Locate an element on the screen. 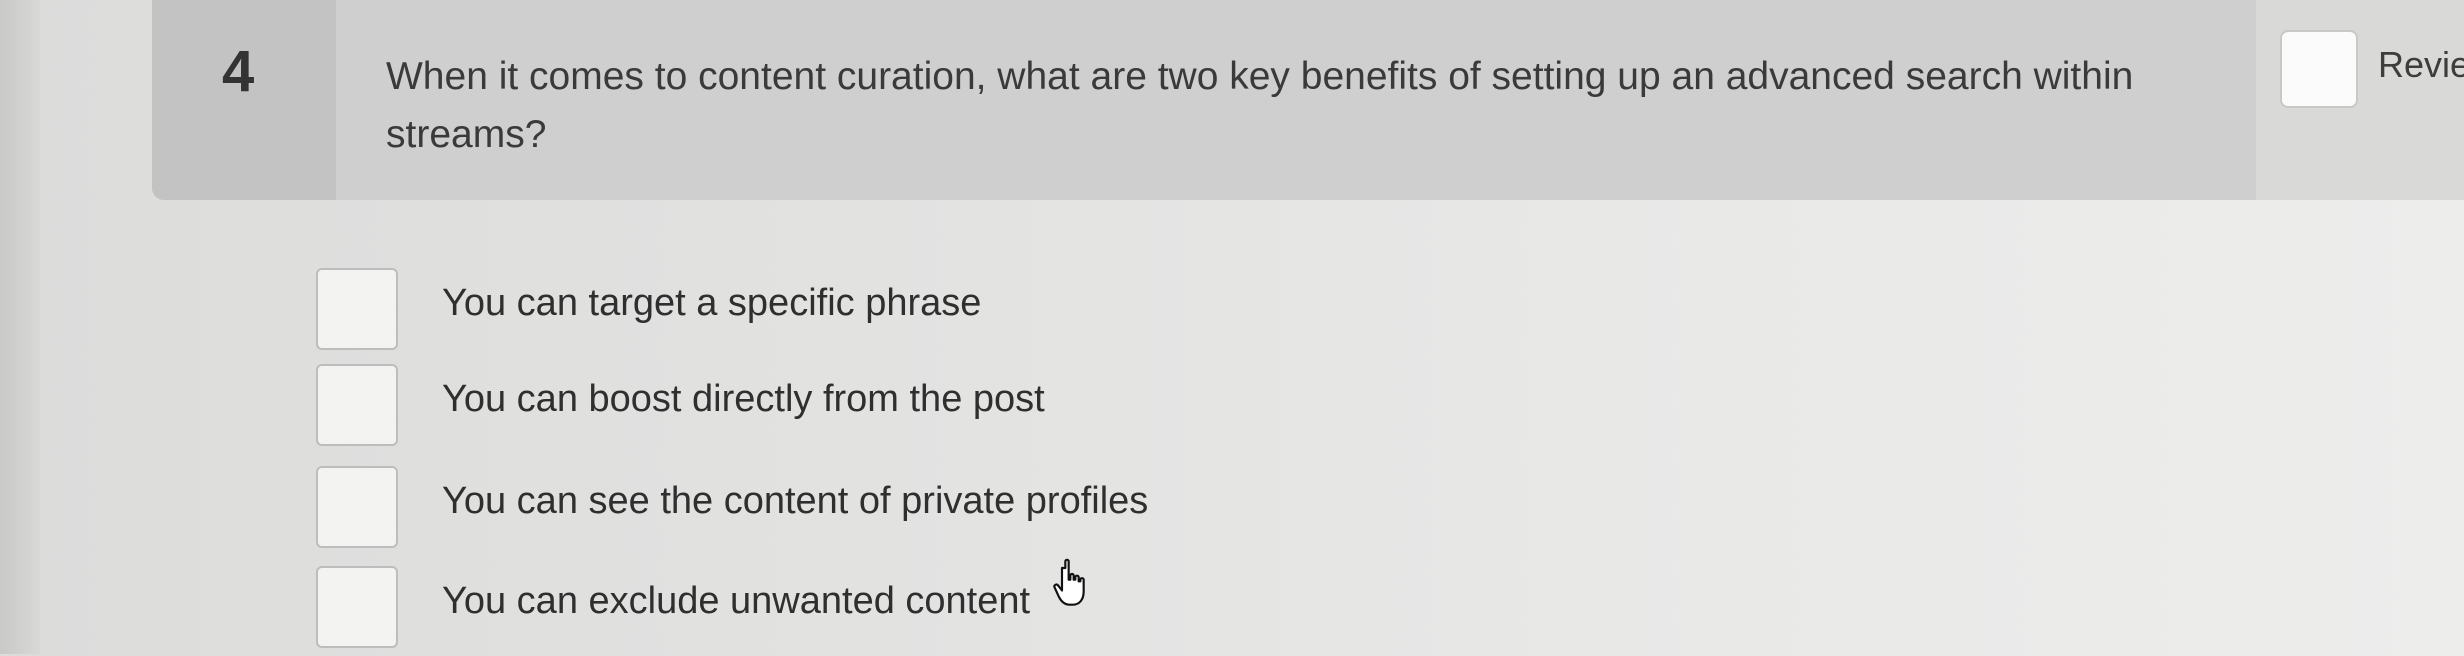 The image size is (2464, 656). answer-label: You can target a specific phrase is located at coordinates (712, 303).